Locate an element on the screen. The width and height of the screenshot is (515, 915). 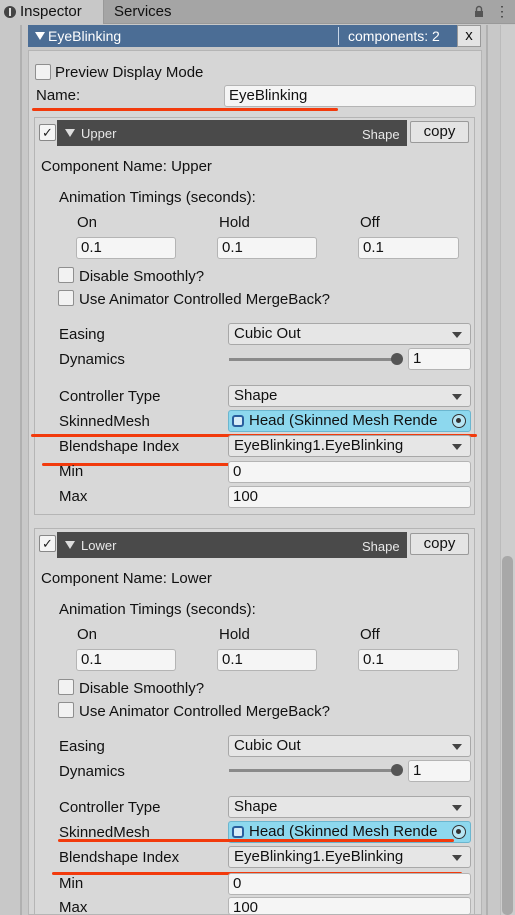
preview-display-mode-label: Preview Display Mode is located at coordinates (129, 72).